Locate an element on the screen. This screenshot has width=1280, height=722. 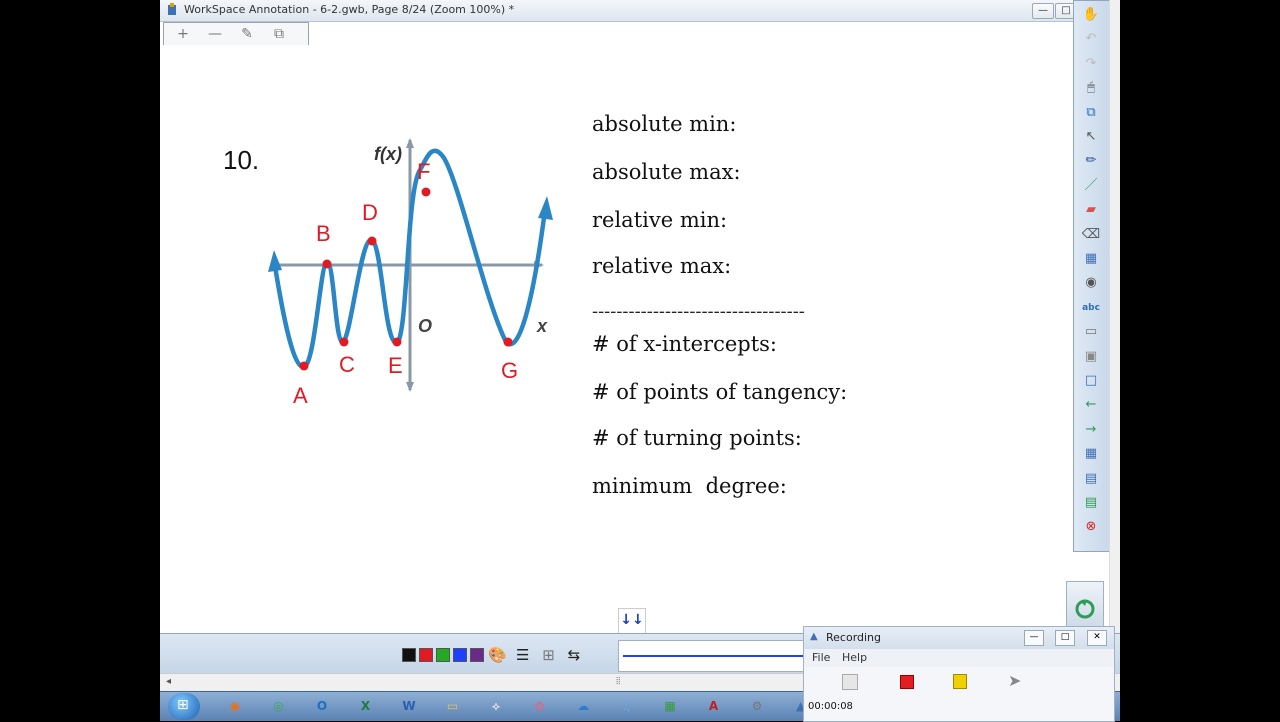
recording-close-button: ✕ is located at coordinates (1097, 638).